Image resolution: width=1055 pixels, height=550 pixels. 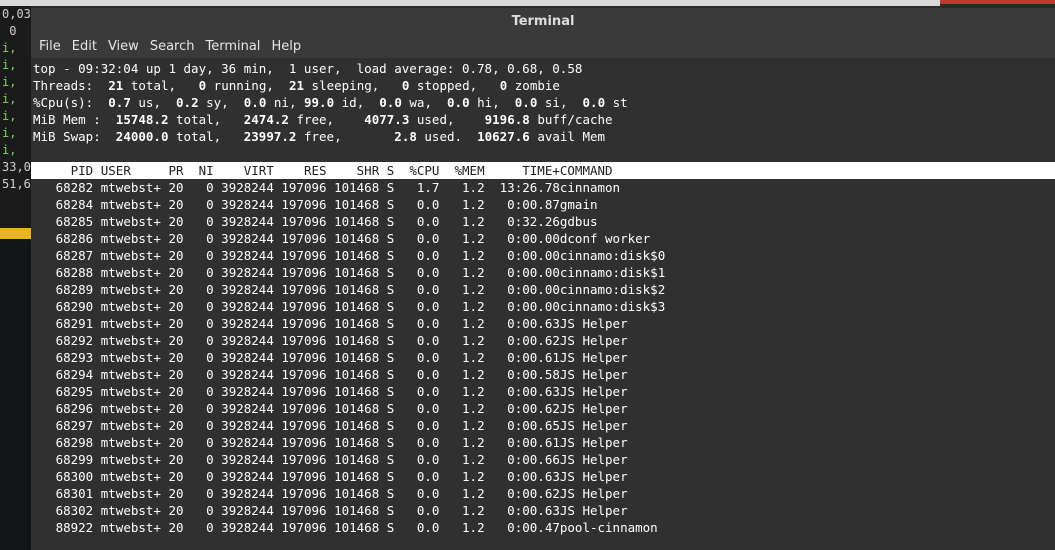 I want to click on cell-pid: 68288, so click(x=63, y=272).